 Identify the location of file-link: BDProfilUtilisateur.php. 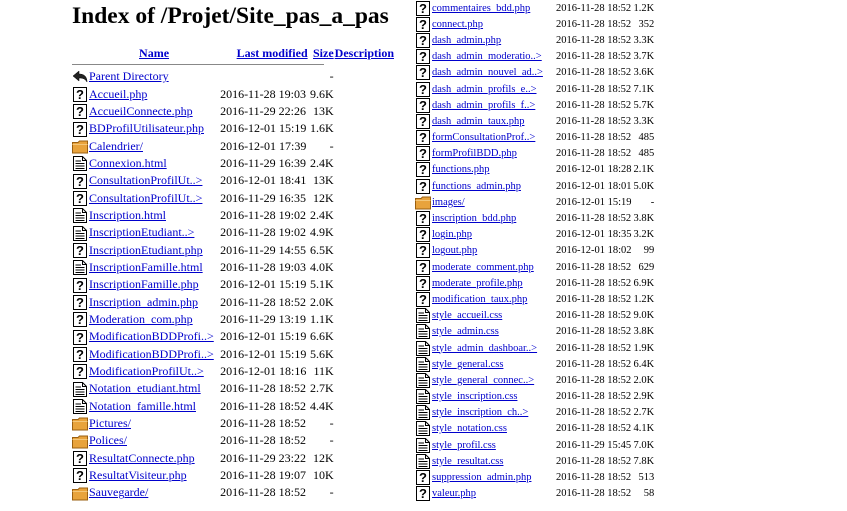
(146, 128).